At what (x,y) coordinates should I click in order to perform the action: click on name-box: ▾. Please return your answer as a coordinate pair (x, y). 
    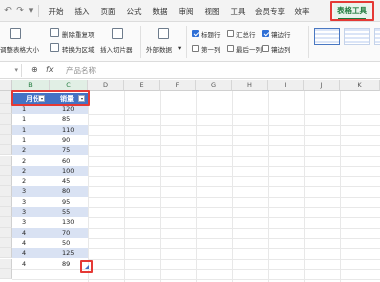
    Looking at the image, I should click on (11, 70).